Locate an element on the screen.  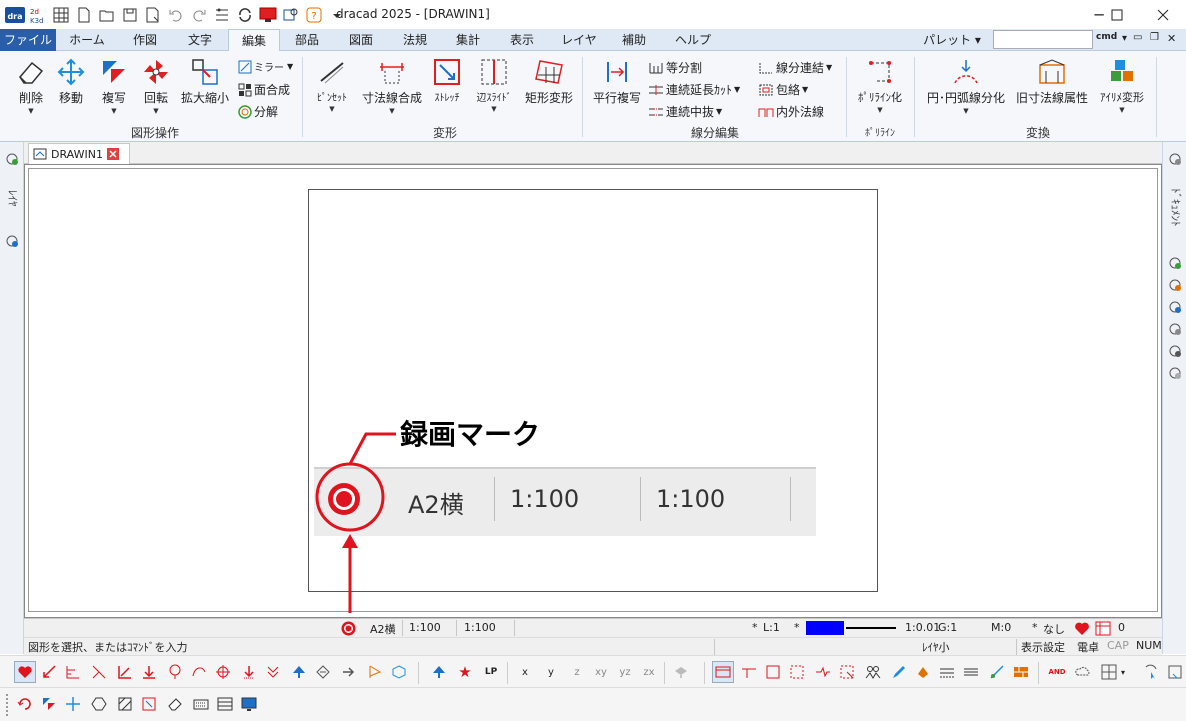
snap-center-icon is located at coordinates (175, 672).